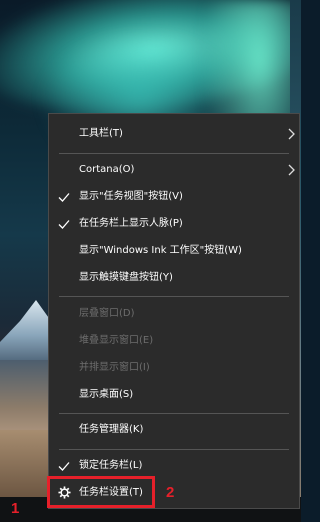  Describe the element at coordinates (170, 492) in the screenshot. I see `step-2-marker: 2` at that location.